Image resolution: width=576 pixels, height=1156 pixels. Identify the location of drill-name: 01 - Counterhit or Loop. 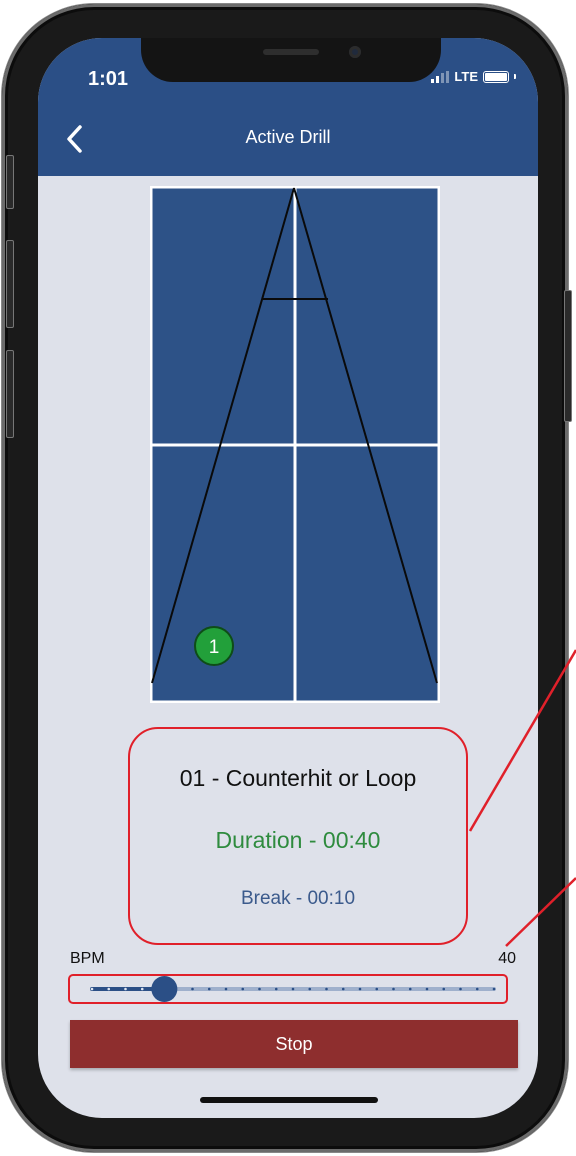
(298, 778).